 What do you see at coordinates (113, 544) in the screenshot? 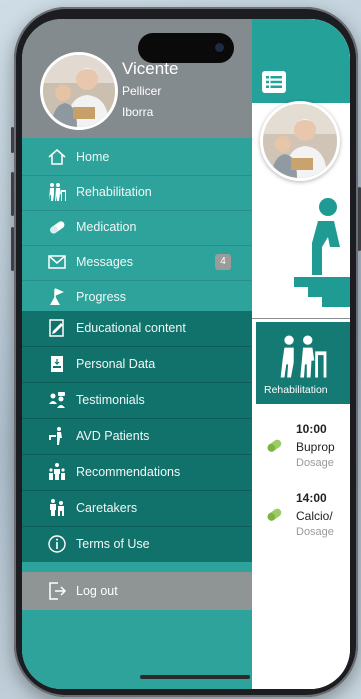
I see `menu-item-label: Terms of Use` at bounding box center [113, 544].